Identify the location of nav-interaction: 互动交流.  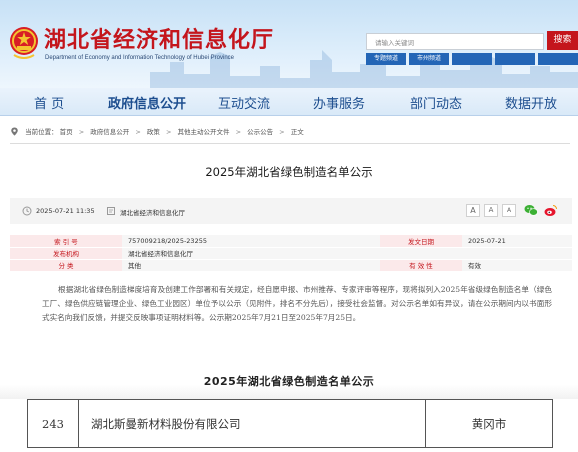
(244, 102).